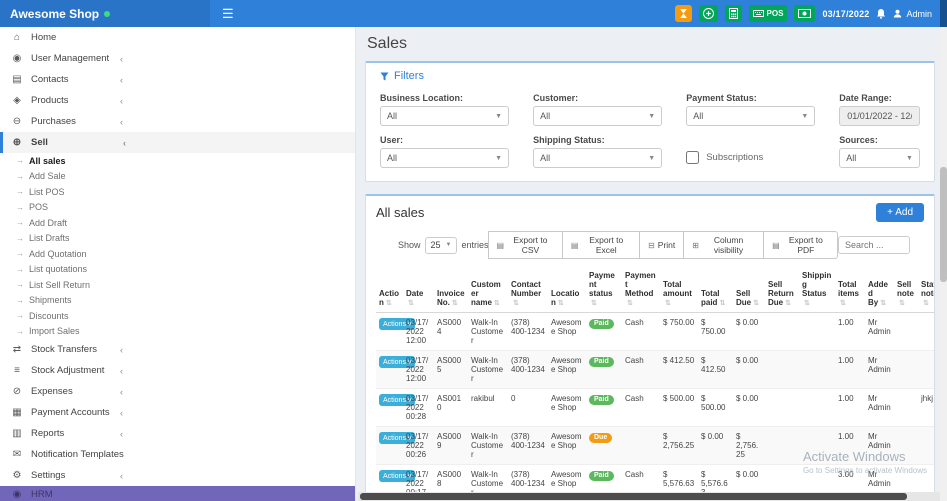 The height and width of the screenshot is (501, 947). Describe the element at coordinates (874, 245) in the screenshot. I see `table-search-input` at that location.